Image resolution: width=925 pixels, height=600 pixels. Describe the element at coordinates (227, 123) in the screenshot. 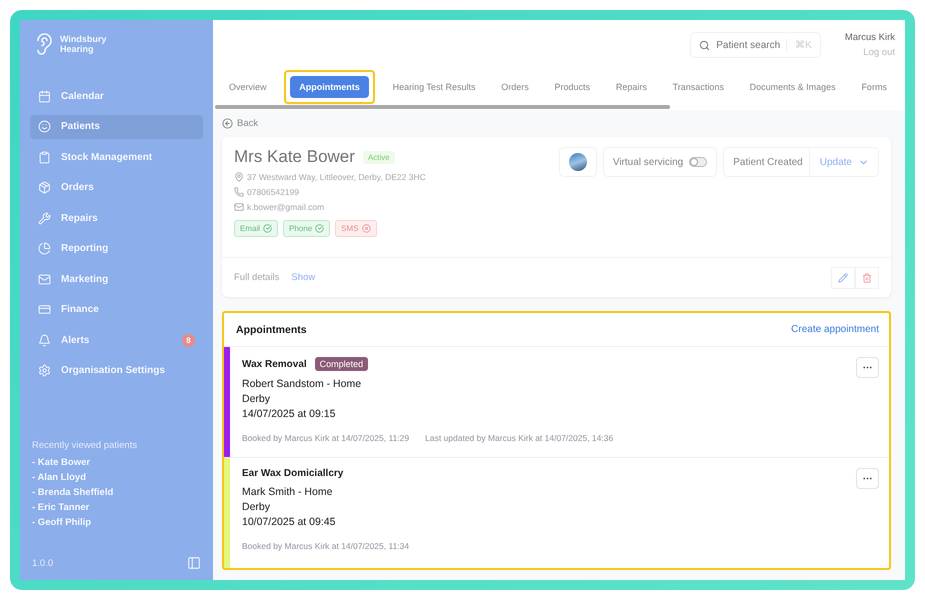

I see `back-icon` at that location.